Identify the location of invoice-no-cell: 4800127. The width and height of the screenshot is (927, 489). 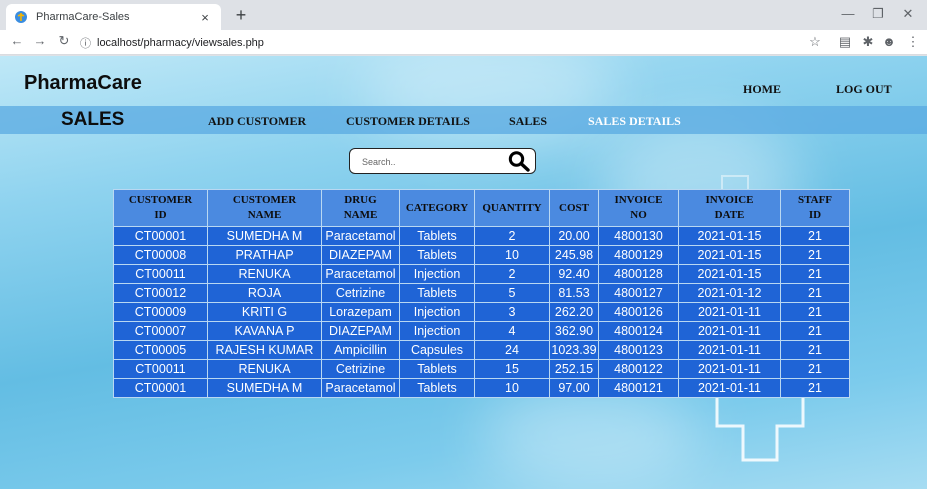
(638, 293).